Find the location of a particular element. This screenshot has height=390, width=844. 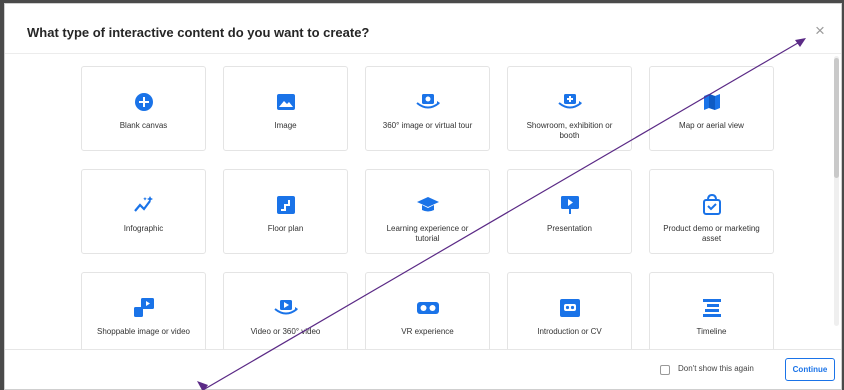

card-label: Shoppable image or video is located at coordinates (143, 331).